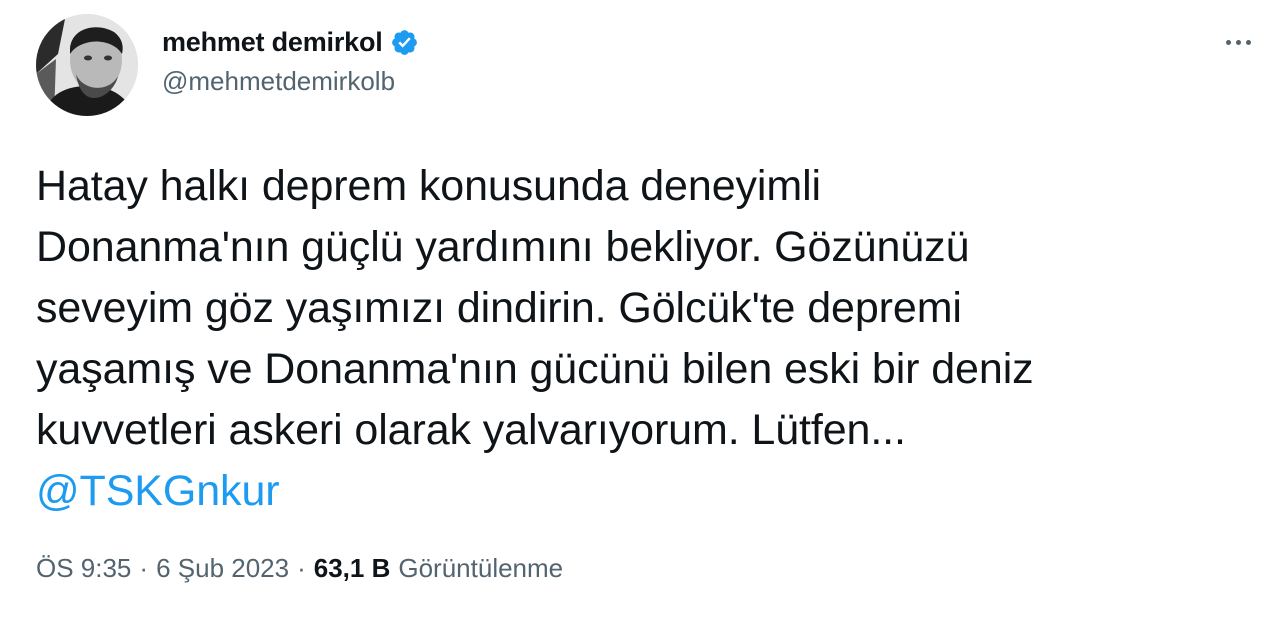  What do you see at coordinates (481, 568) in the screenshot?
I see `views-label: Görüntülenme` at bounding box center [481, 568].